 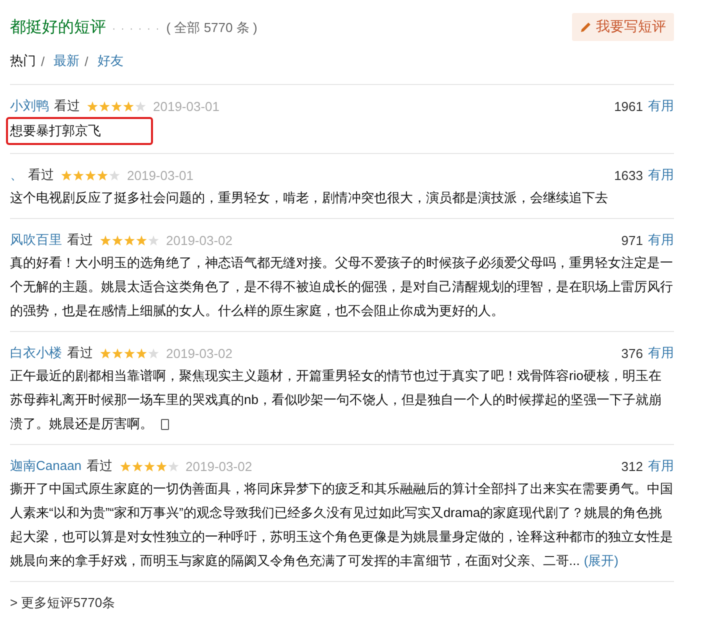 What do you see at coordinates (46, 466) in the screenshot?
I see `user-link: 迦南Canaan` at bounding box center [46, 466].